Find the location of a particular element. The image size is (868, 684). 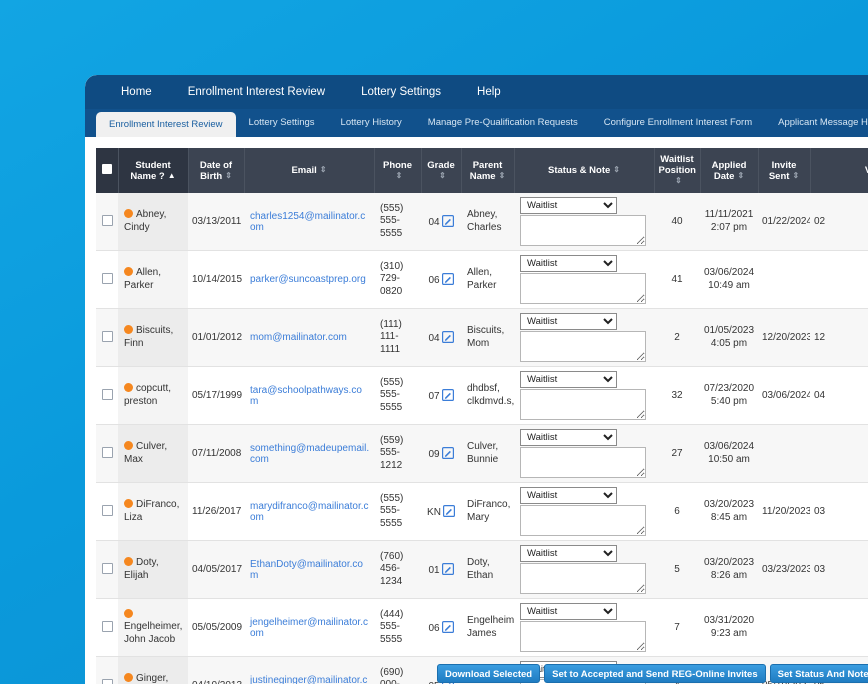

email-cell: tara@schoolpathways.com is located at coordinates (309, 395).